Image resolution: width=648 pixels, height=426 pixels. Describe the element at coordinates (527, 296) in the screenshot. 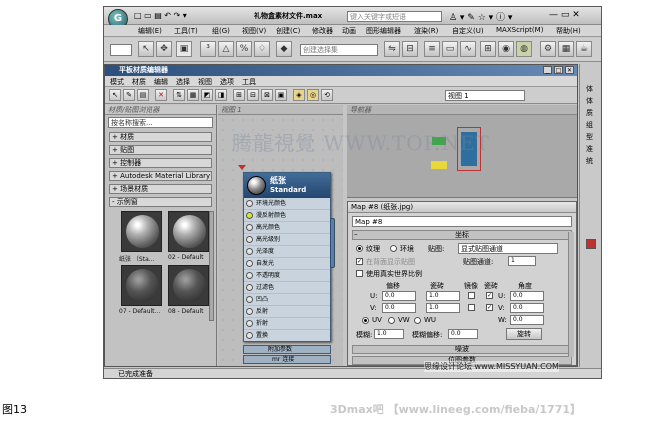

I see `u-angle-spinner: 0.0` at that location.